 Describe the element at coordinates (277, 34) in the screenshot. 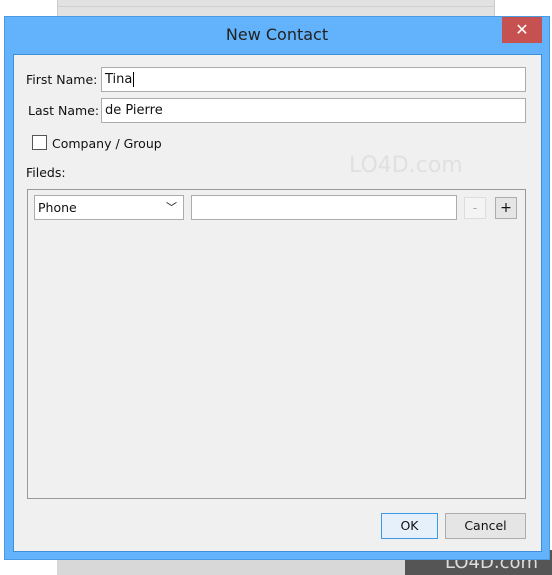

I see `dialog-title: New Contact` at that location.